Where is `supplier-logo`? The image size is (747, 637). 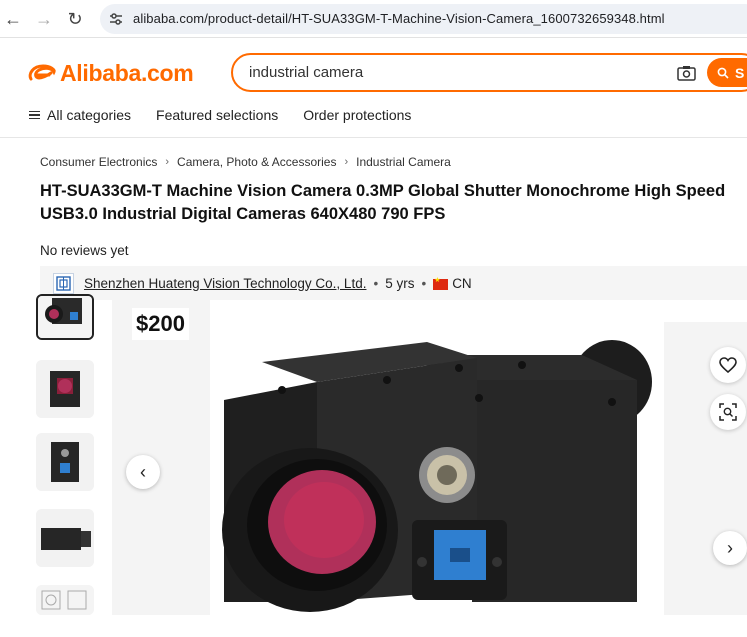
supplier-logo is located at coordinates (63, 283).